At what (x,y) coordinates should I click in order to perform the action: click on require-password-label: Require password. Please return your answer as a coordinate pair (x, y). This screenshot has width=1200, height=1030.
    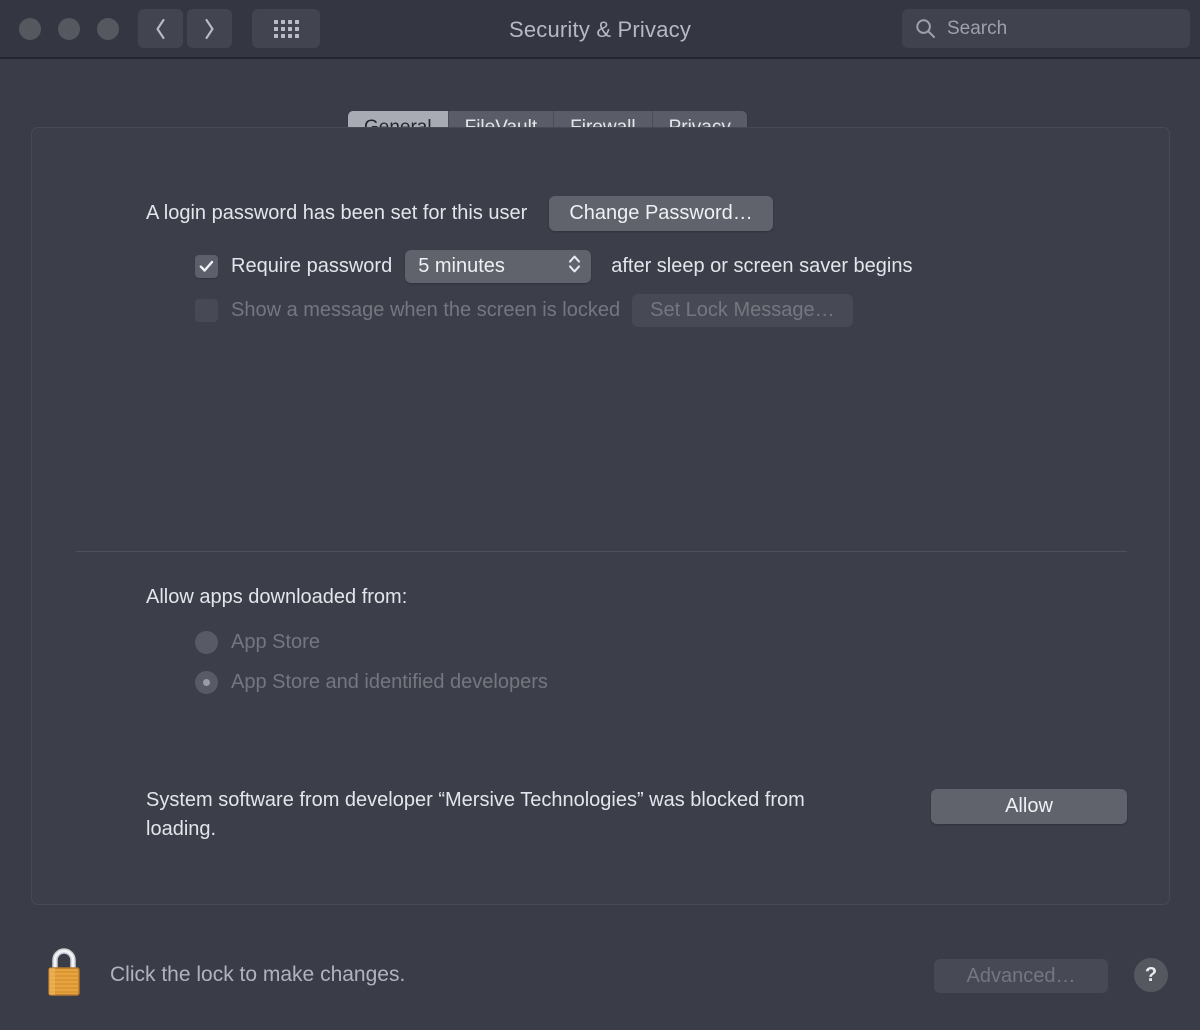
    Looking at the image, I should click on (312, 266).